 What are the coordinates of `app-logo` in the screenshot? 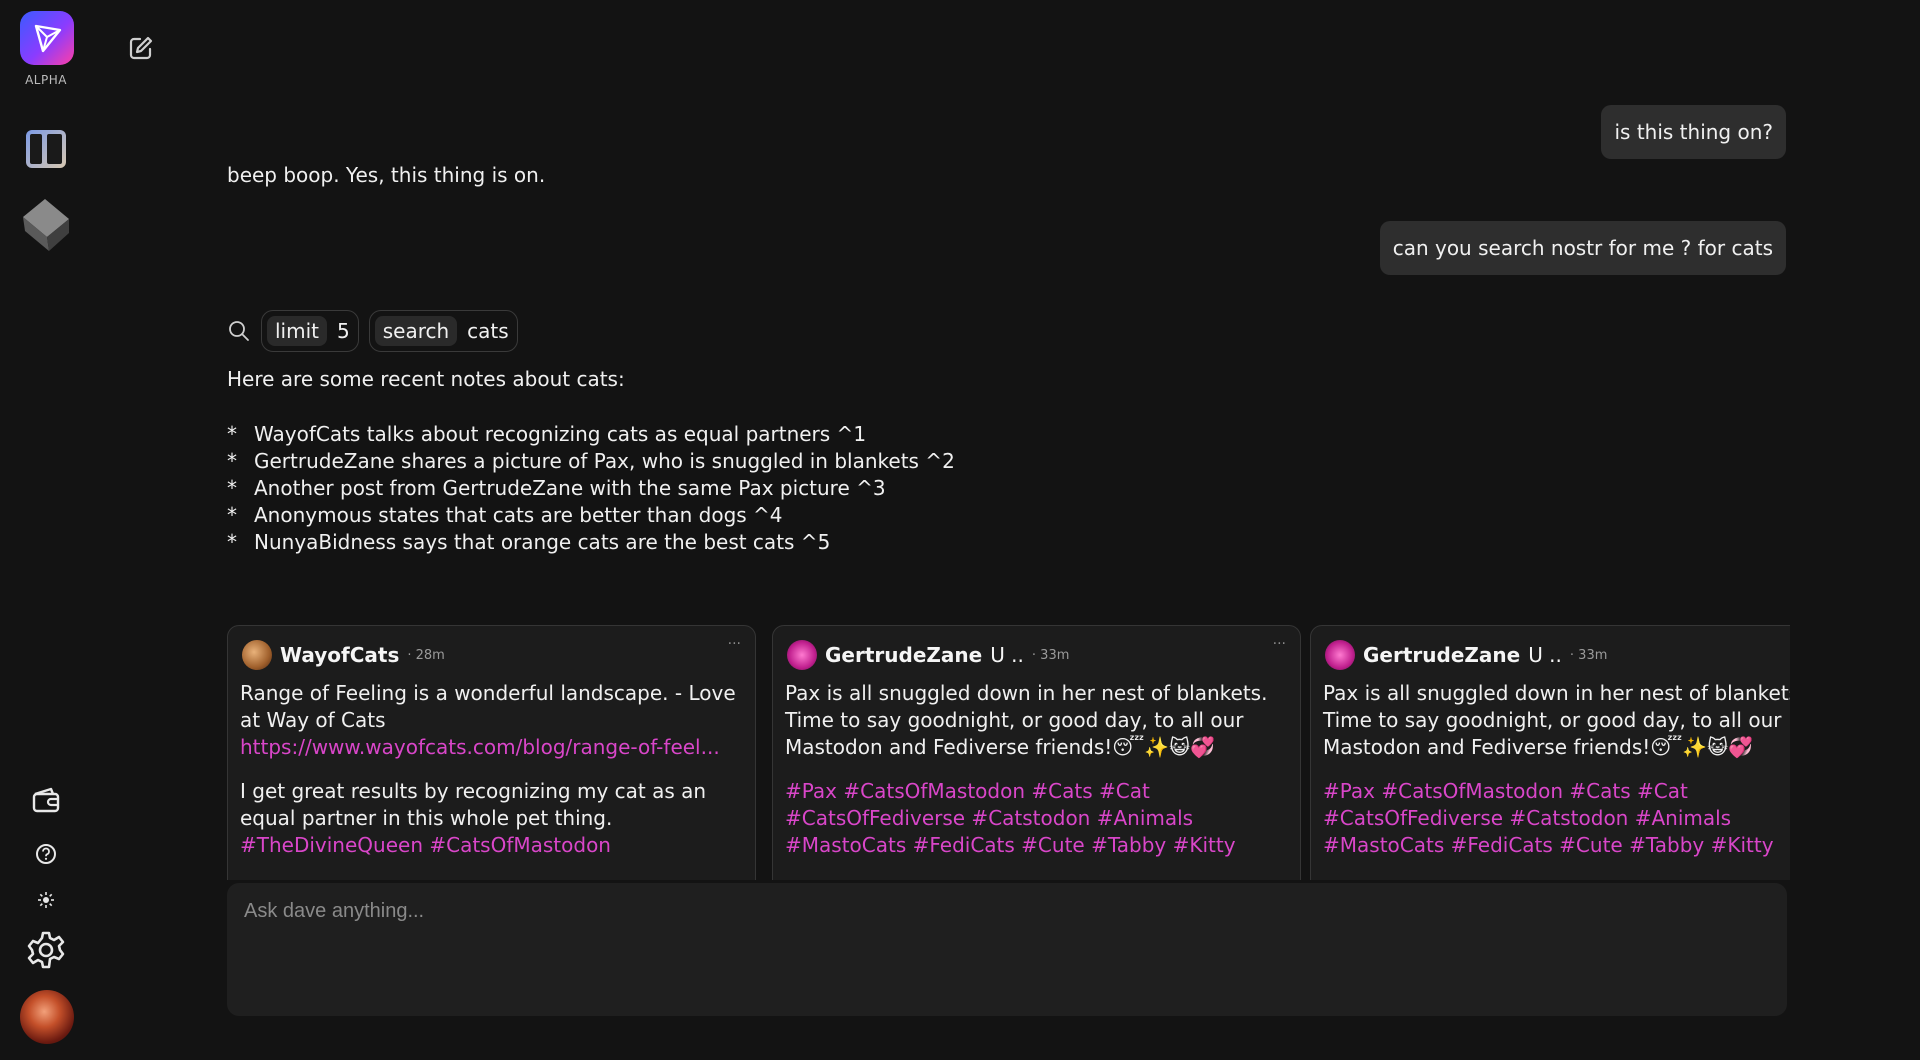 It's located at (47, 38).